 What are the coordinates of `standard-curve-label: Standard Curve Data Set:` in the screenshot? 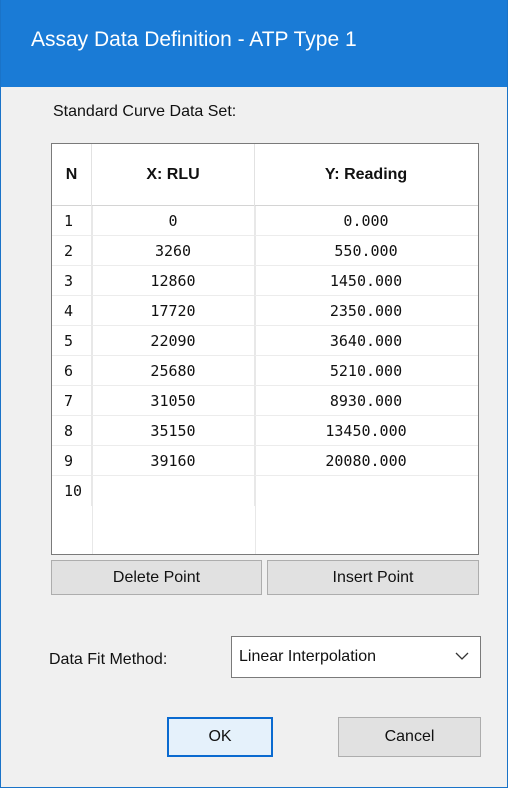 It's located at (145, 111).